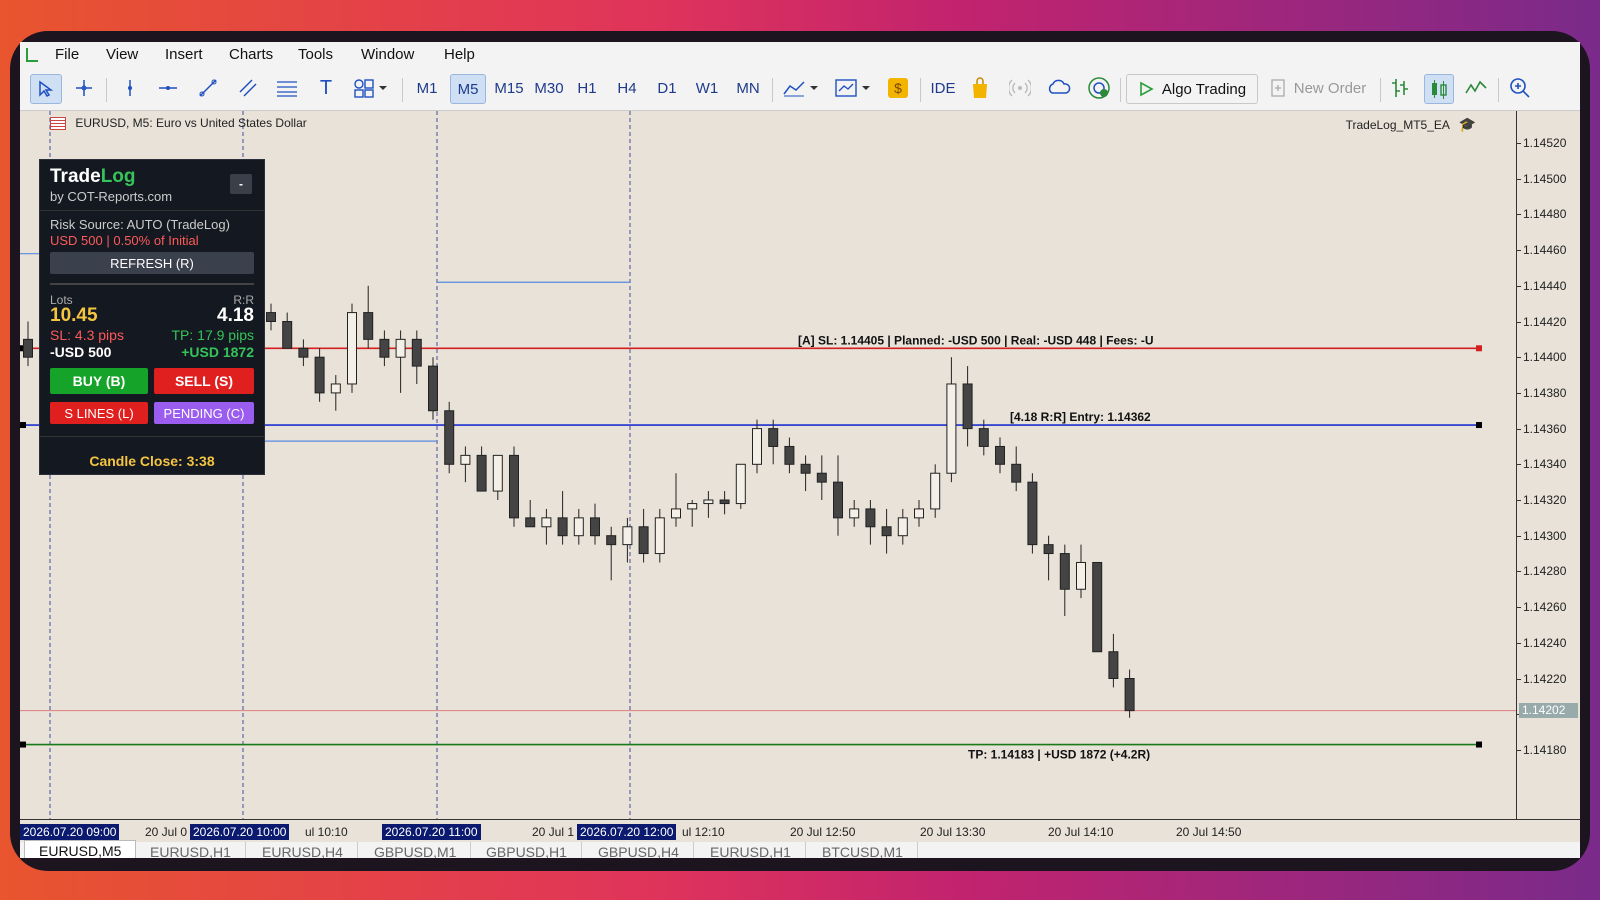 Image resolution: width=1600 pixels, height=900 pixels. What do you see at coordinates (823, 832) in the screenshot?
I see `time-tick-label: 20 Jul 12:50` at bounding box center [823, 832].